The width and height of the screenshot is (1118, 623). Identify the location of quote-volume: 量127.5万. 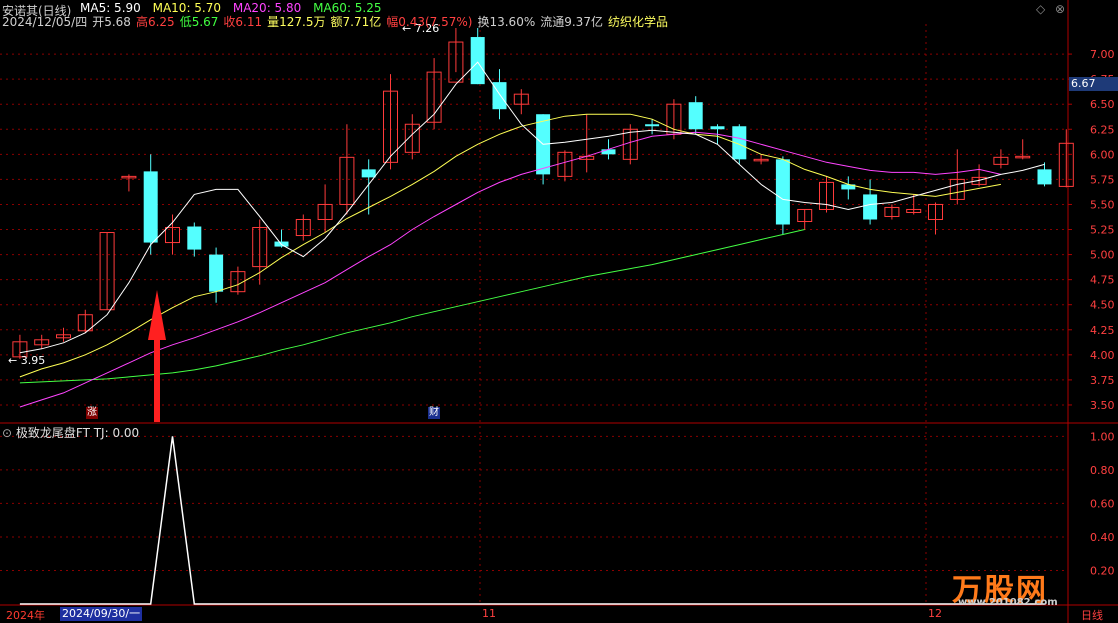
(296, 22).